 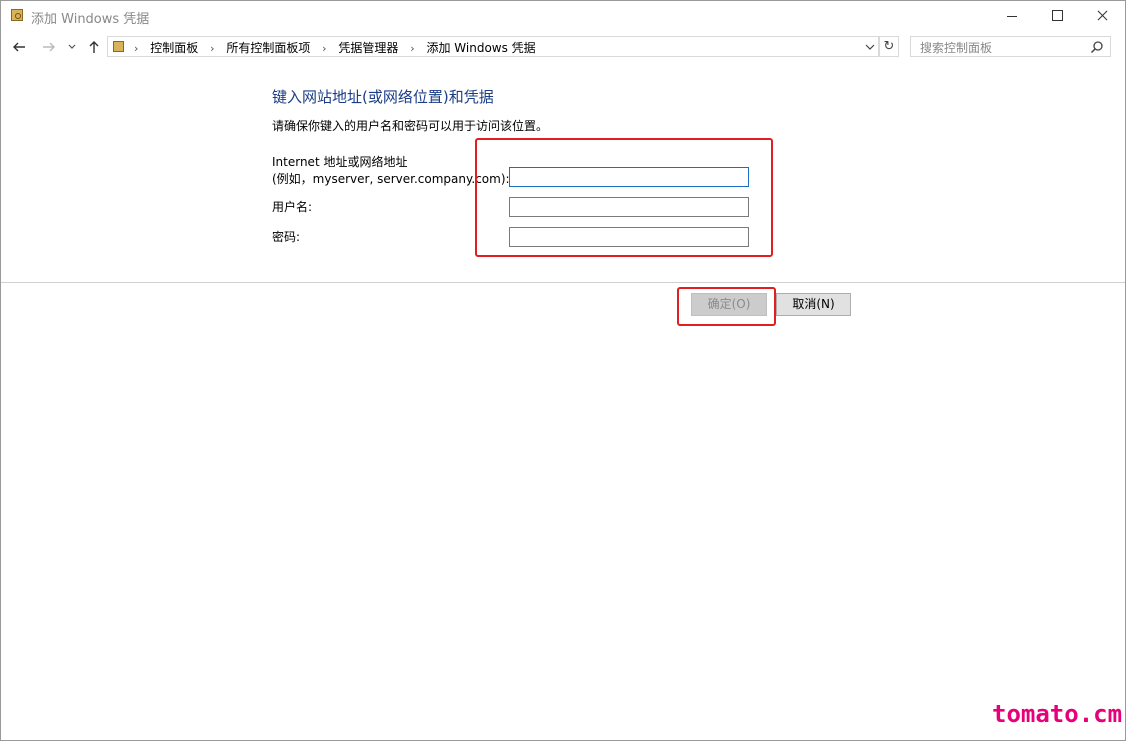 I want to click on breadcrumb: › 控制面板 › 所有控制面板项 › 凭据管理器 › 添加 Windows 凭据, so click(x=337, y=47).